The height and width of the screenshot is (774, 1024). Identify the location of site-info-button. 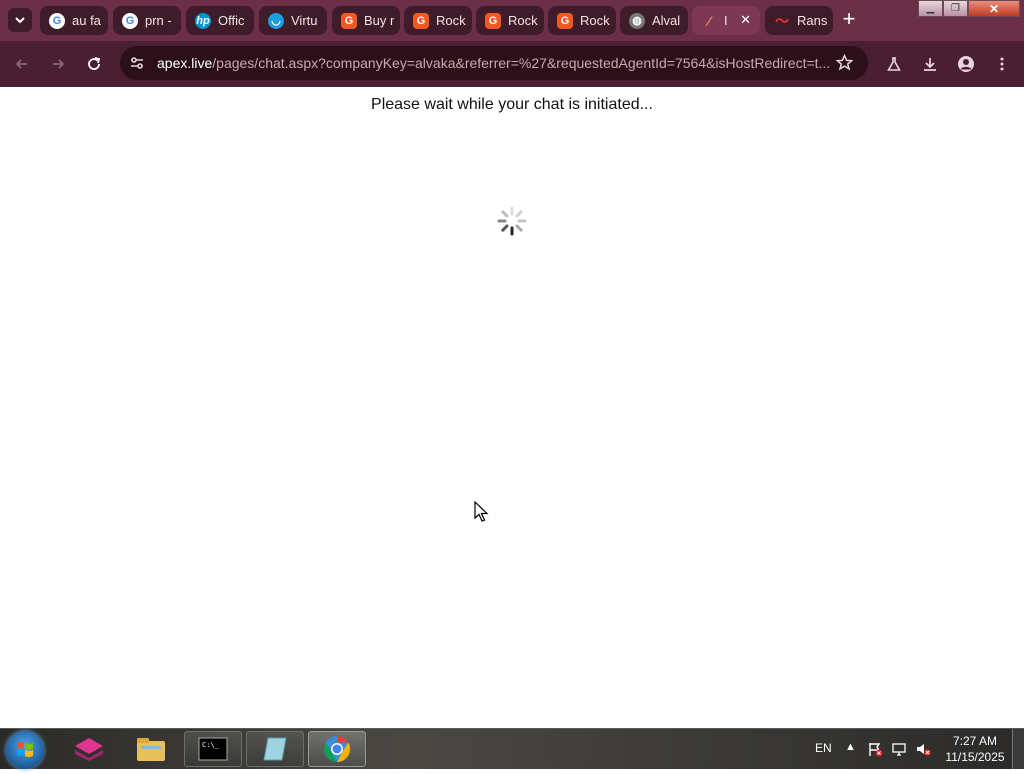
(137, 63).